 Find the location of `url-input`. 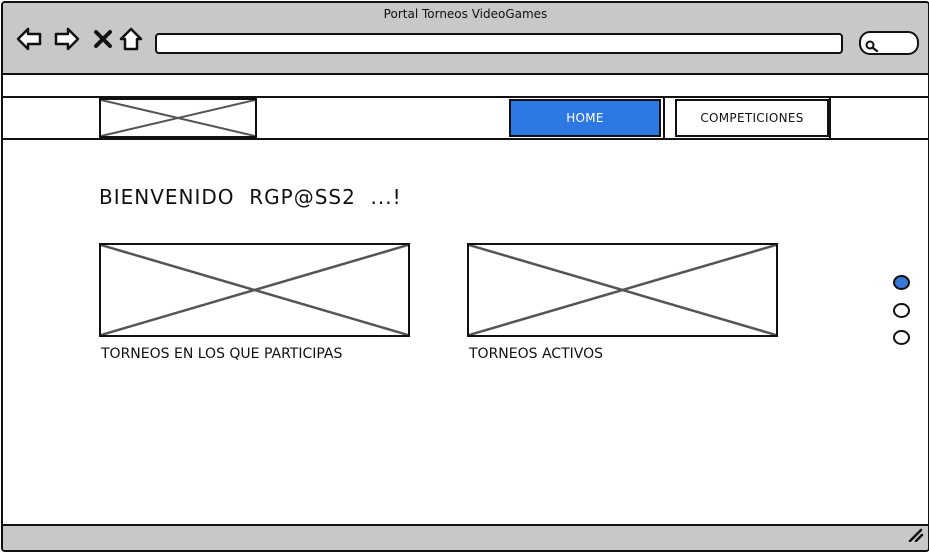

url-input is located at coordinates (499, 43).